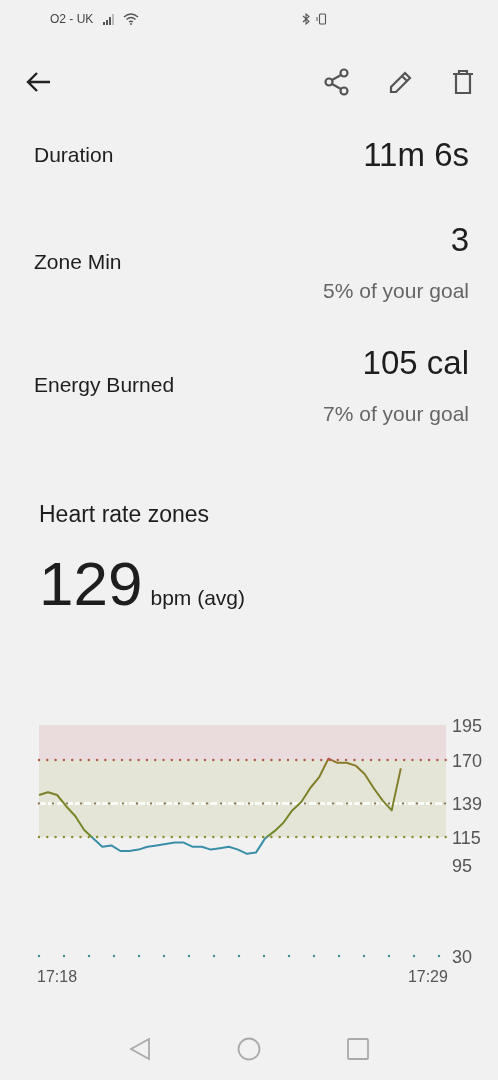 This screenshot has height=1080, width=498. What do you see at coordinates (306, 19) in the screenshot?
I see `bluetooth-icon` at bounding box center [306, 19].